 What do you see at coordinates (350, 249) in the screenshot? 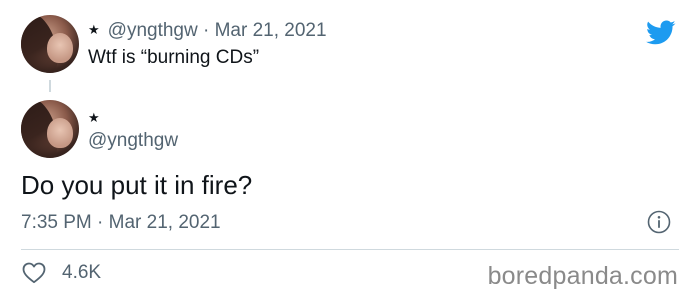
I see `divider` at bounding box center [350, 249].